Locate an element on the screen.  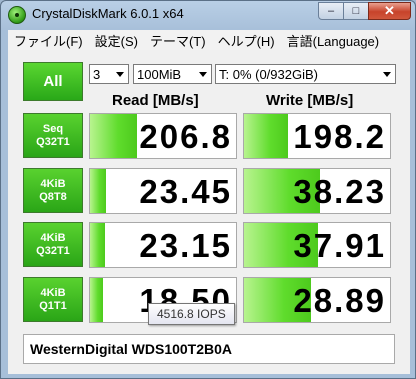
close-button: ✕ is located at coordinates (389, 11).